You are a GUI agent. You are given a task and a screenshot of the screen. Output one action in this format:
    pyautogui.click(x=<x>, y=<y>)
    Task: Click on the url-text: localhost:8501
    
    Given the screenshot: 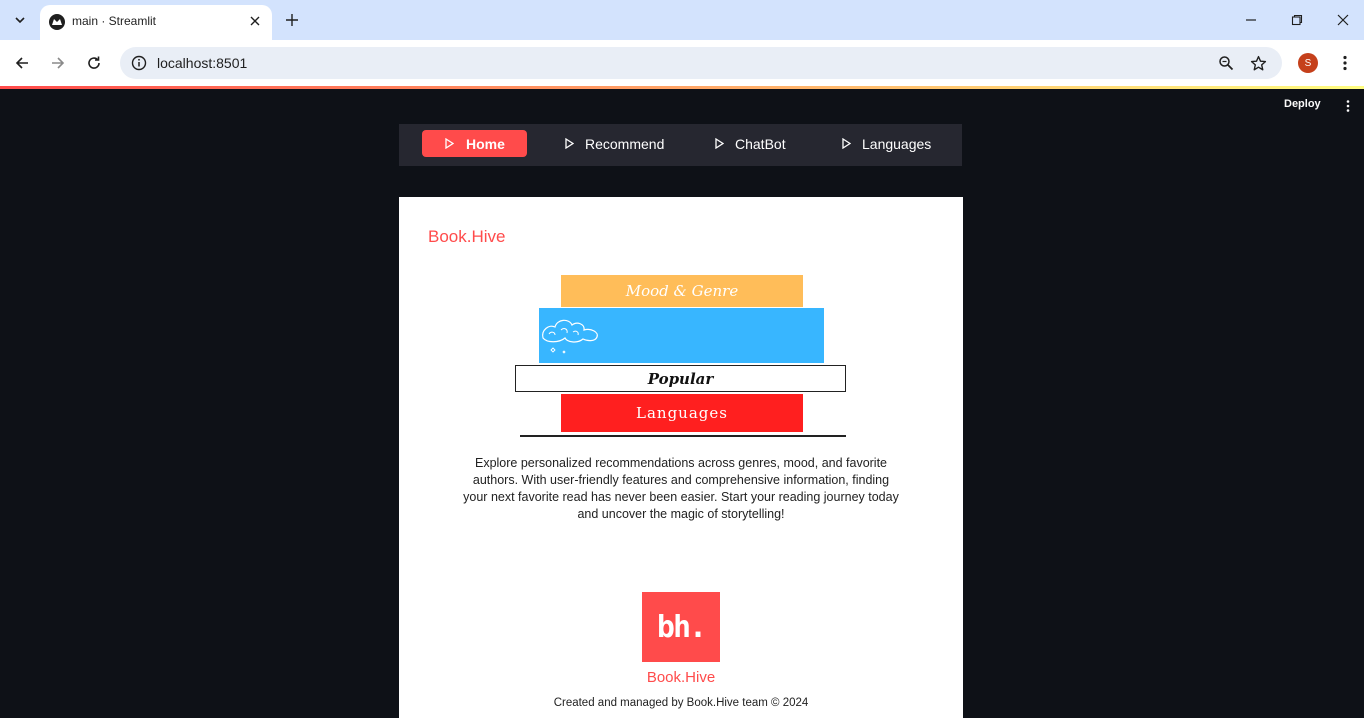 What is the action you would take?
    pyautogui.click(x=202, y=63)
    